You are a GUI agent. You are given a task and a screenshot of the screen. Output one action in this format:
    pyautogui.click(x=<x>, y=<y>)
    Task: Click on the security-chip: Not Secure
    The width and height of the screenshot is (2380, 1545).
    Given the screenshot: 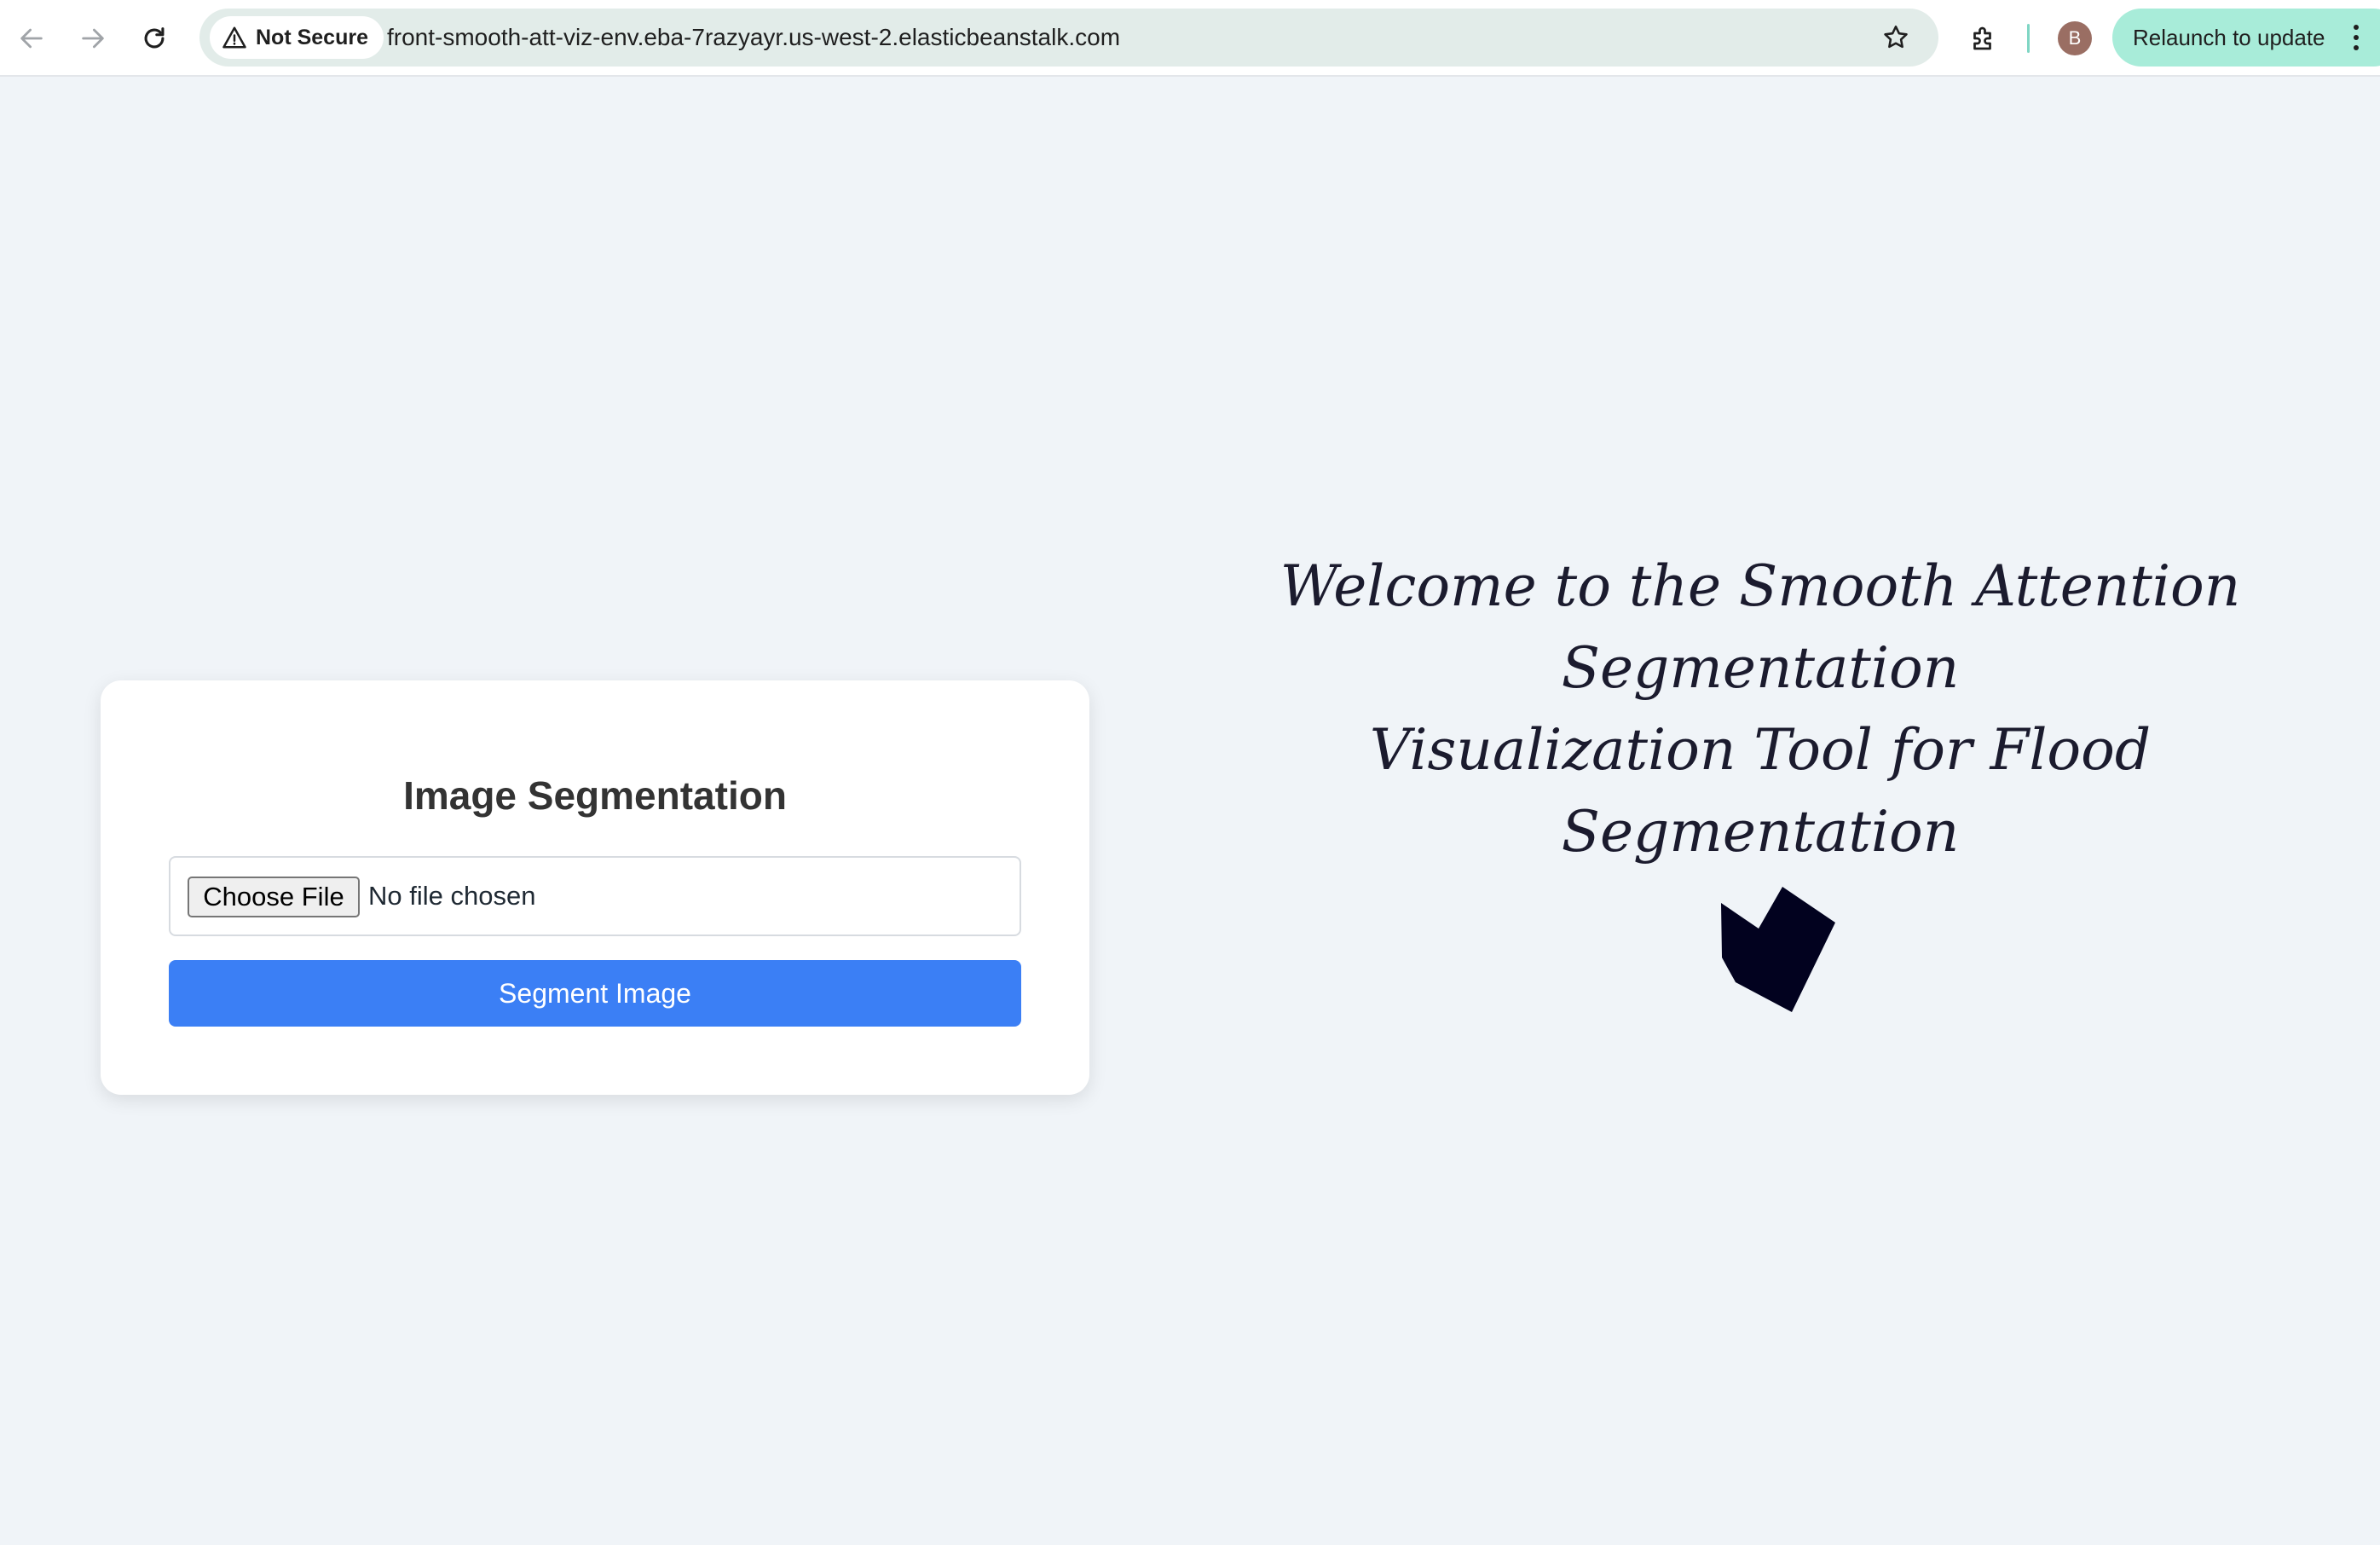 What is the action you would take?
    pyautogui.click(x=297, y=37)
    